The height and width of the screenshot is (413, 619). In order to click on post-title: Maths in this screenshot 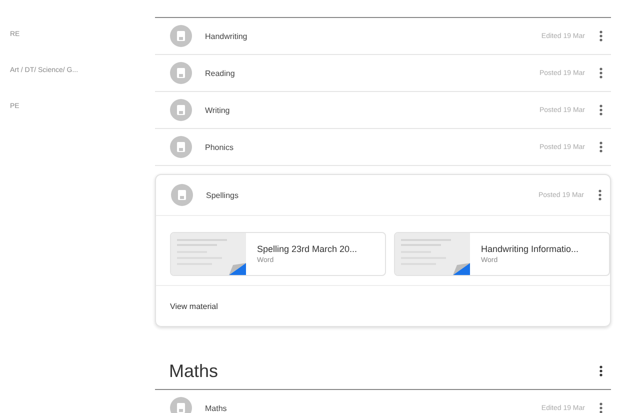, I will do `click(373, 408)`.